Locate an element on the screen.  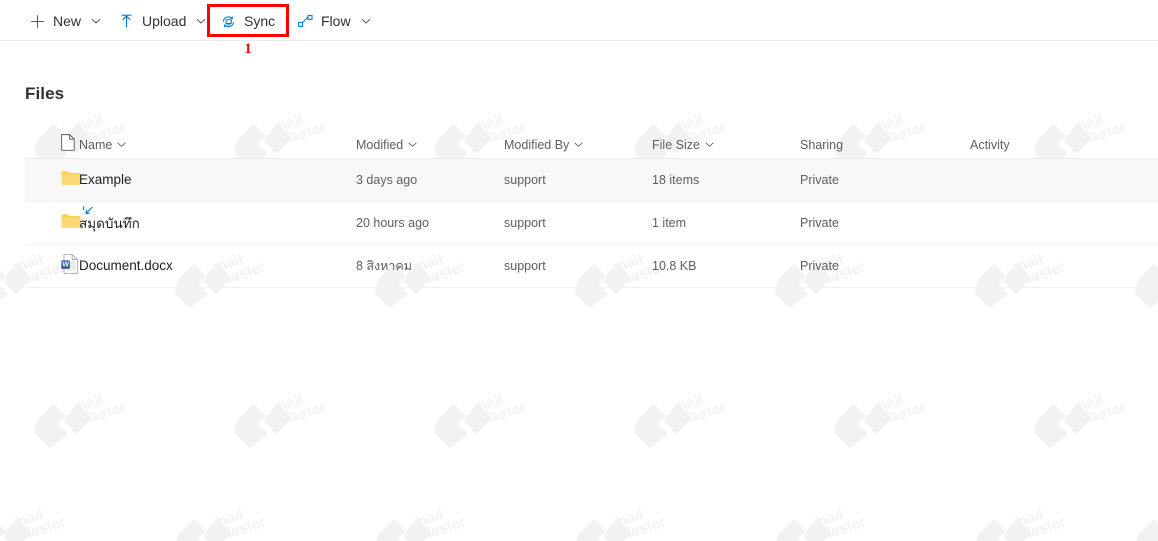
header-cell-modified: Modified is located at coordinates (430, 145).